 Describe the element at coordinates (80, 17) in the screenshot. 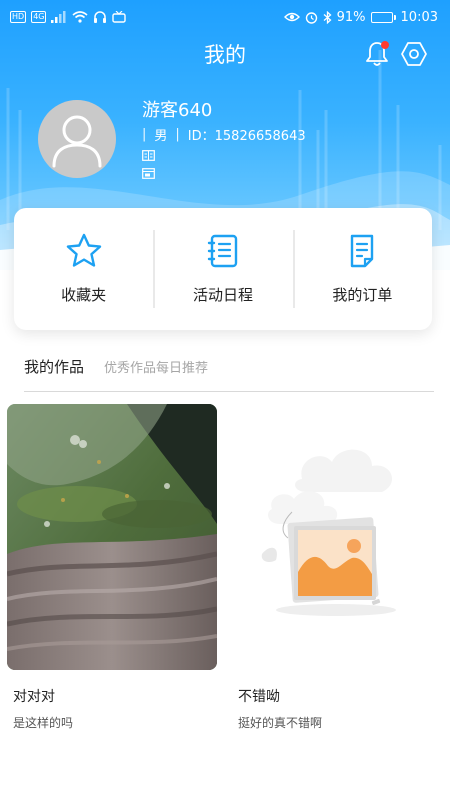

I see `wifi-icon` at that location.